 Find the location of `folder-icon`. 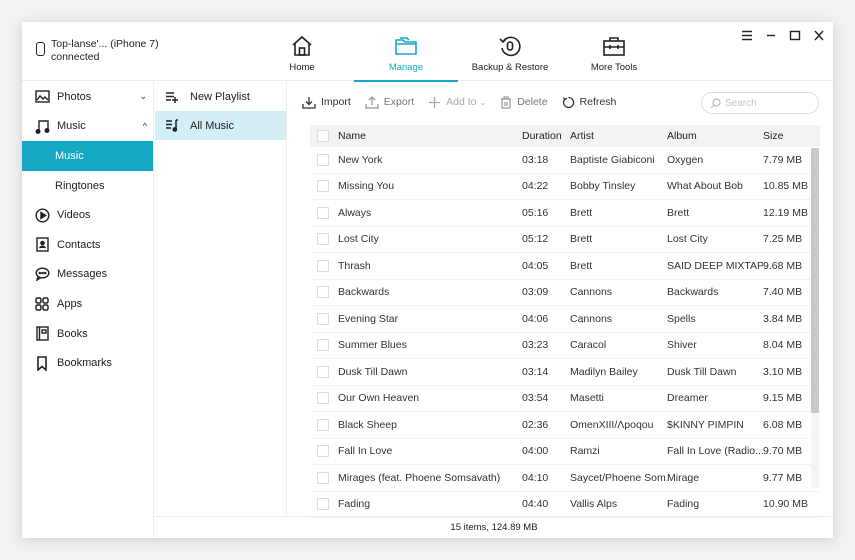

folder-icon is located at coordinates (406, 46).